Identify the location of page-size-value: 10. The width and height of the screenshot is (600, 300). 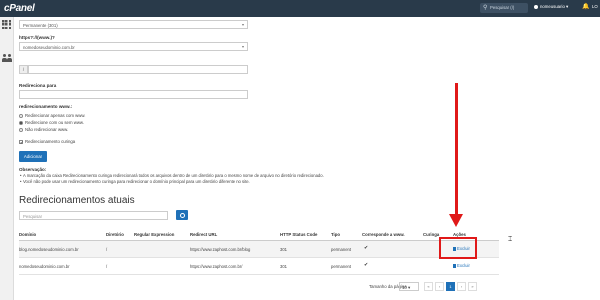
(404, 287).